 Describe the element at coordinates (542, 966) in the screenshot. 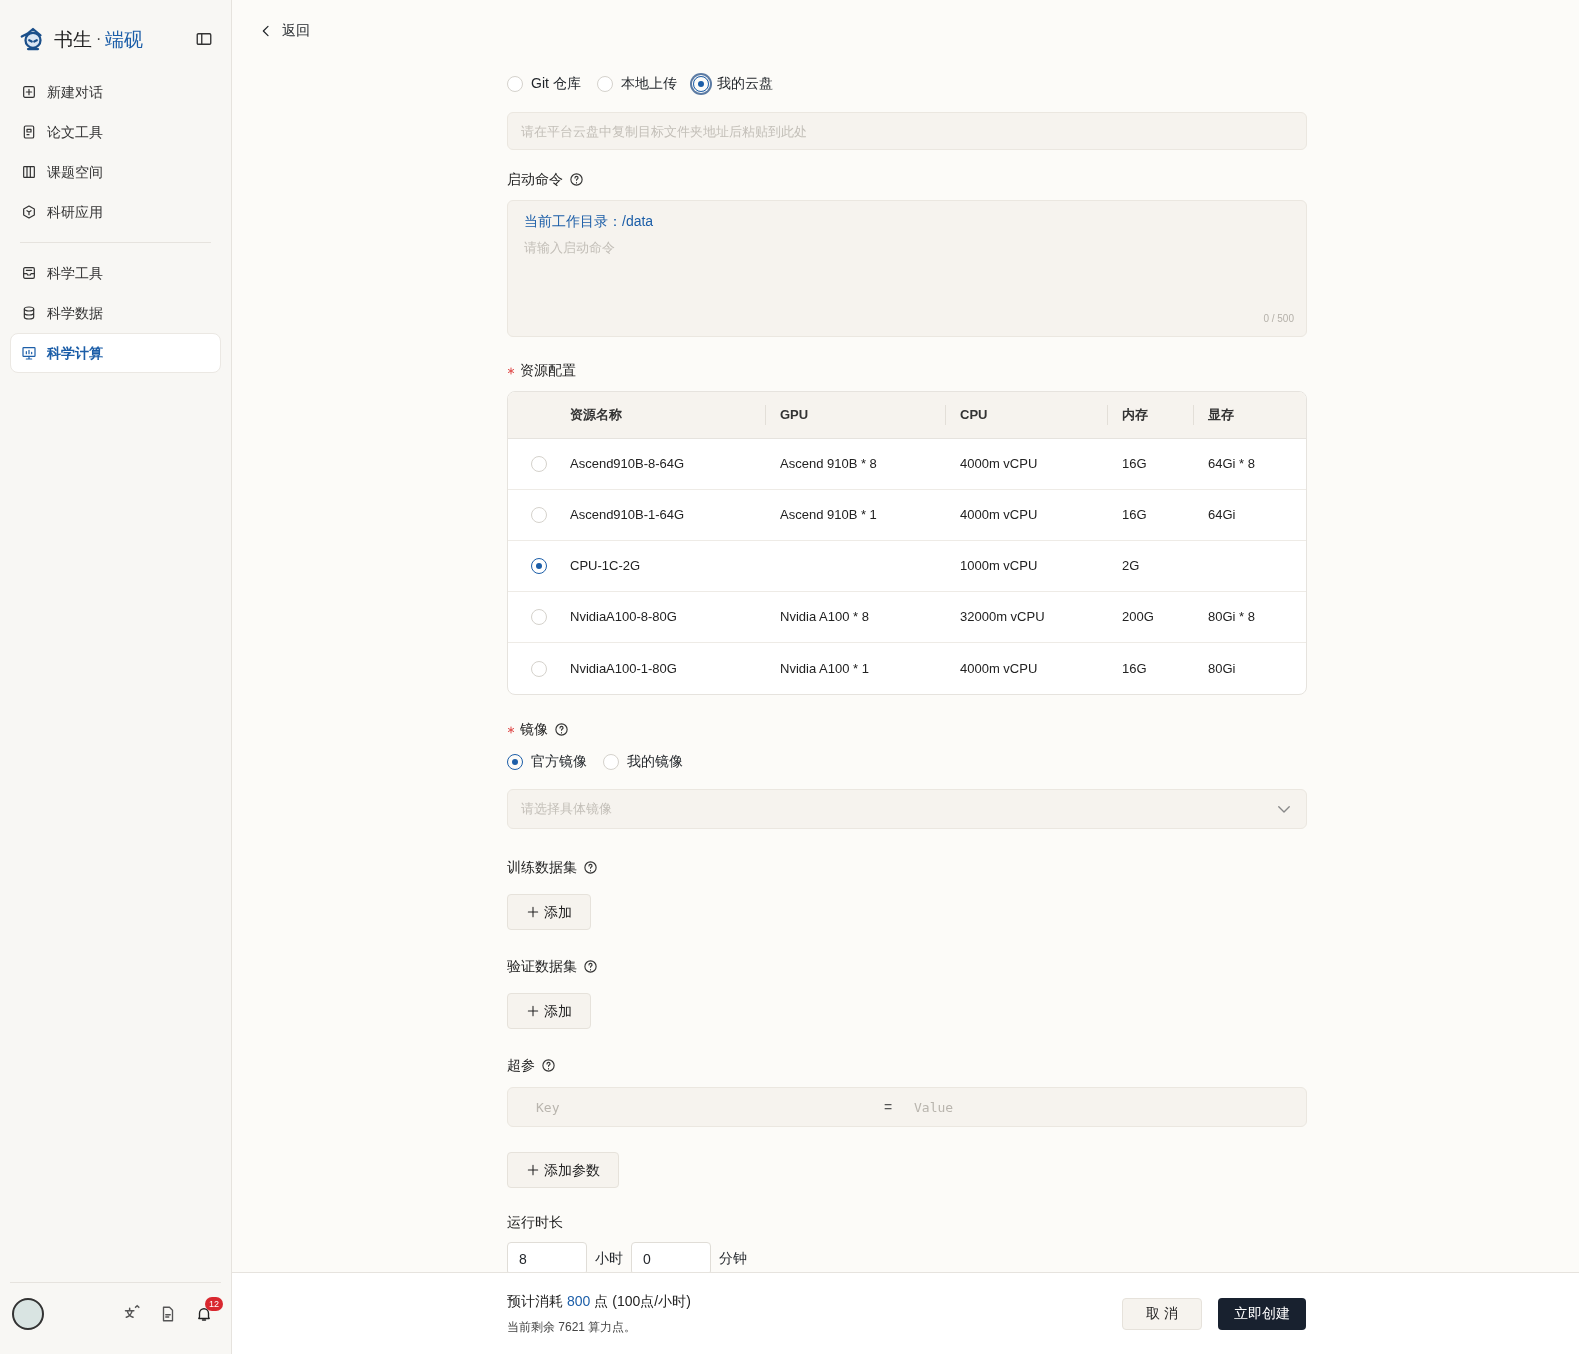

I see `field-label: 验证数据集` at that location.